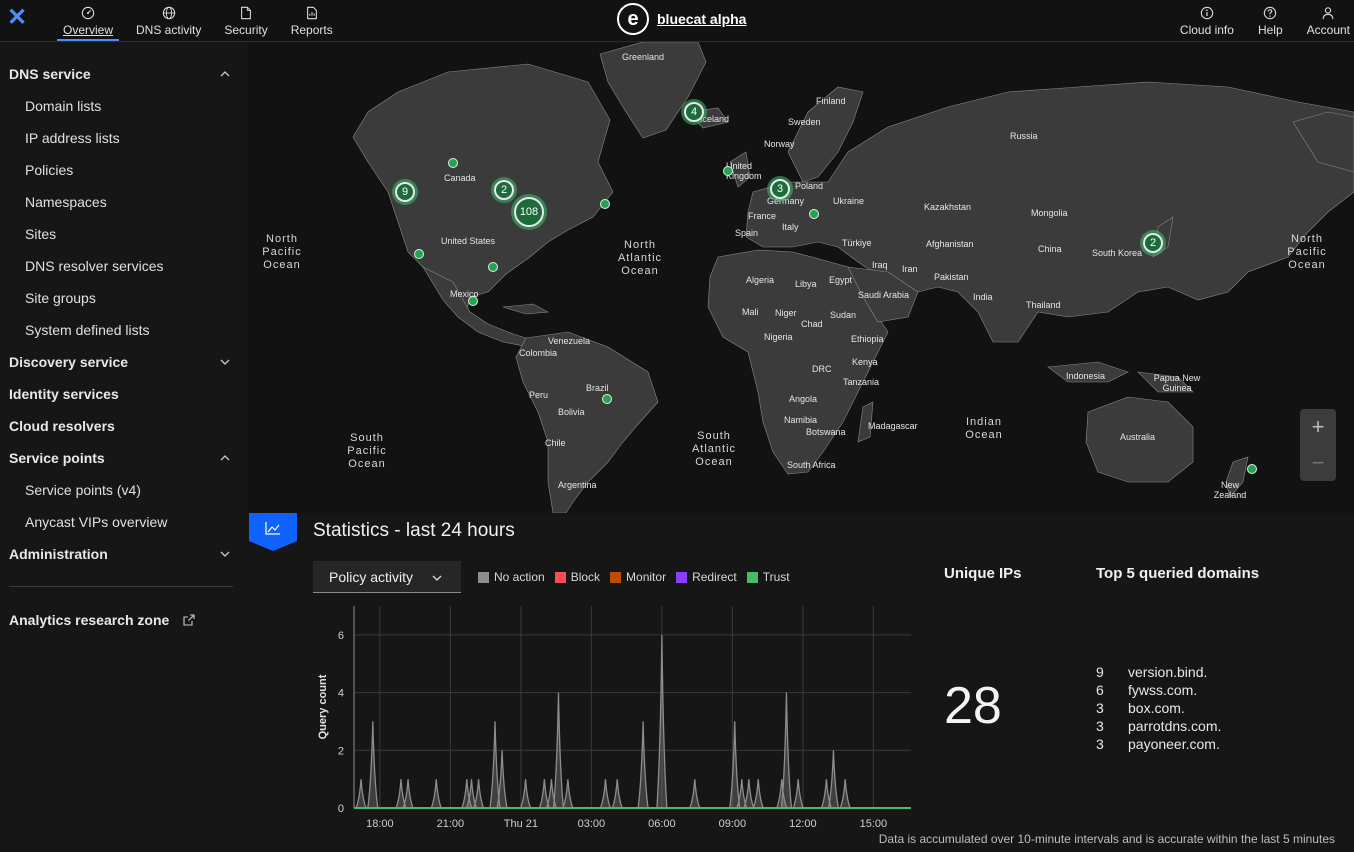  I want to click on sidebar-item-dns-resolver-services: DNS resolver services, so click(94, 266).